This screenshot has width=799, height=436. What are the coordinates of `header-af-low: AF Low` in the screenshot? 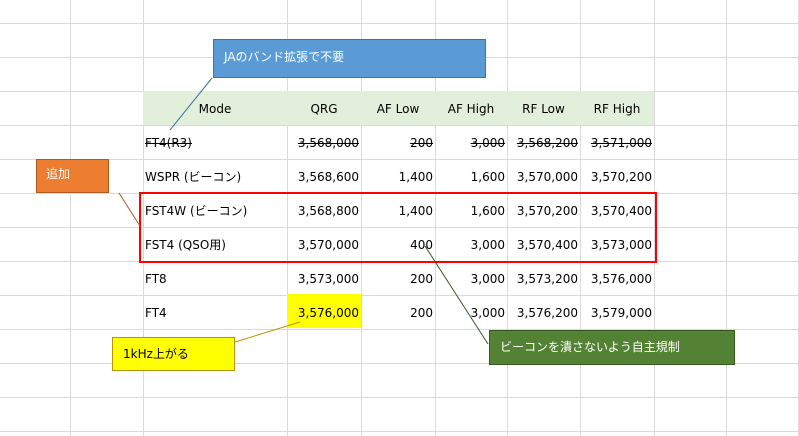 It's located at (398, 109).